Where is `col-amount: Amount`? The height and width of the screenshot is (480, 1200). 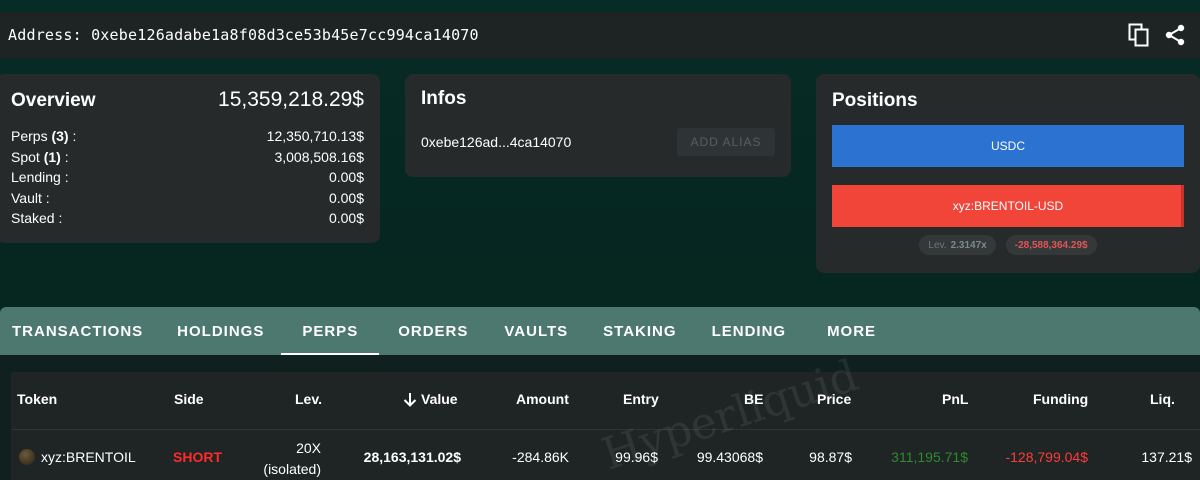
col-amount: Amount is located at coordinates (542, 399).